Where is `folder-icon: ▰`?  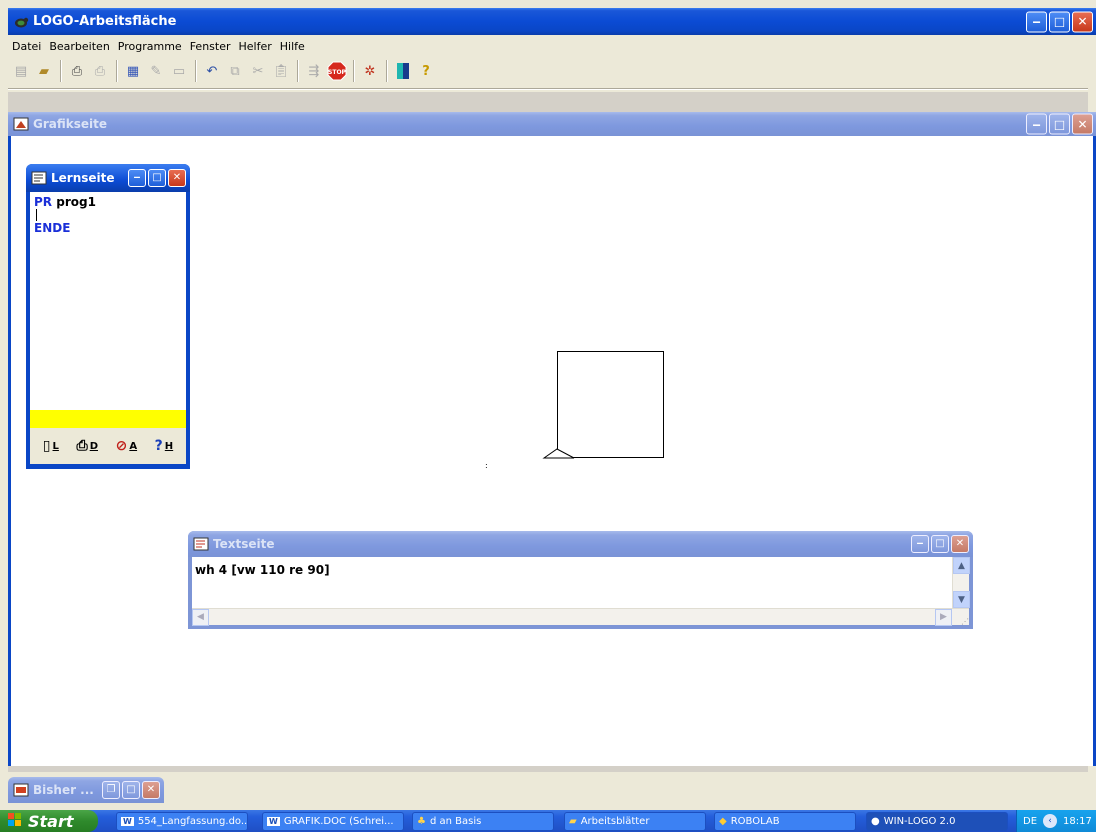 folder-icon: ▰ is located at coordinates (573, 821).